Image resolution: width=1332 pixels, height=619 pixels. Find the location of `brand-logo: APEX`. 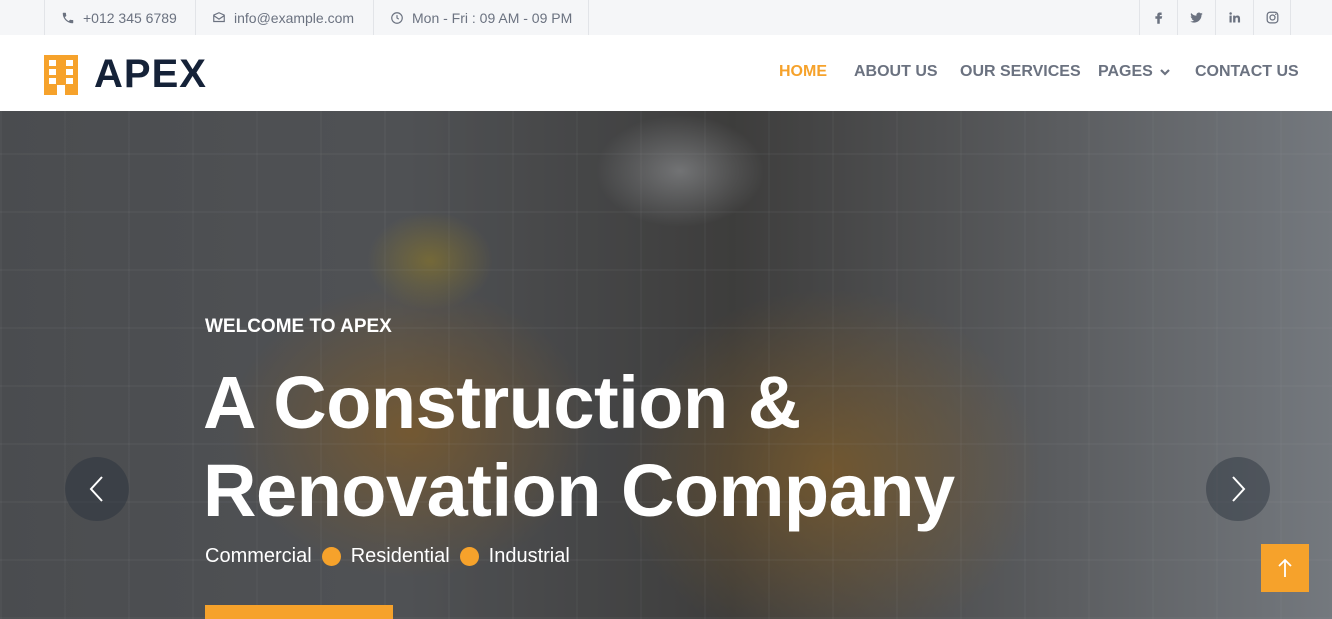

brand-logo: APEX is located at coordinates (125, 74).